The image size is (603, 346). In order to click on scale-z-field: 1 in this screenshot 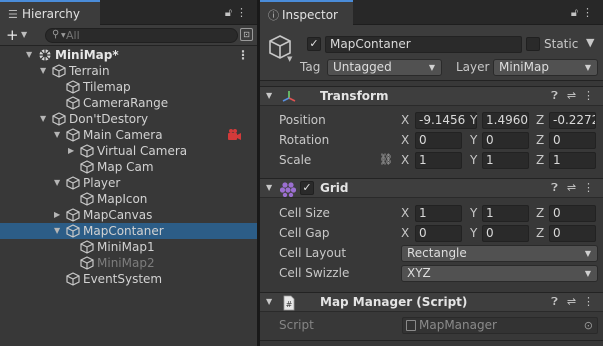, I will do `click(572, 160)`.